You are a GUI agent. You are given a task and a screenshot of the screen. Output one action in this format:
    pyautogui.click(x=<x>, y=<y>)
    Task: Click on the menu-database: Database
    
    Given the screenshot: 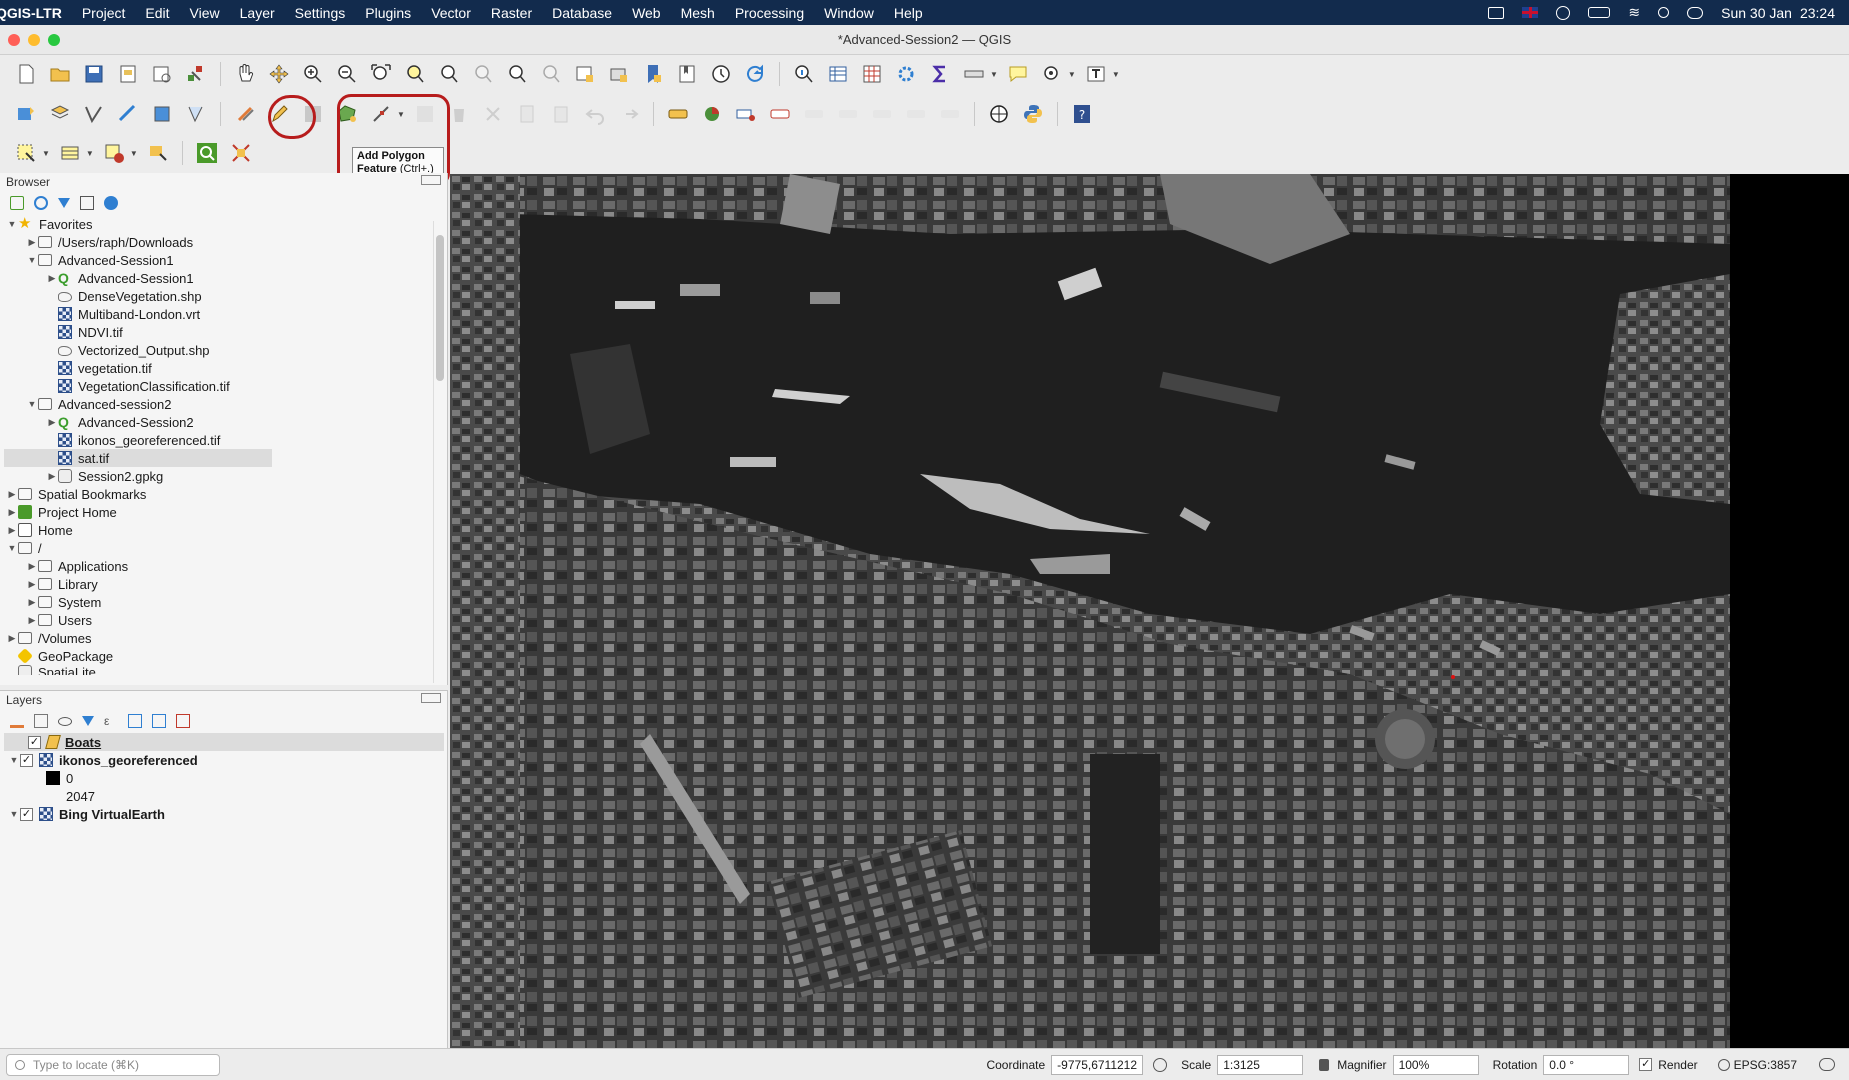 What is the action you would take?
    pyautogui.click(x=582, y=13)
    